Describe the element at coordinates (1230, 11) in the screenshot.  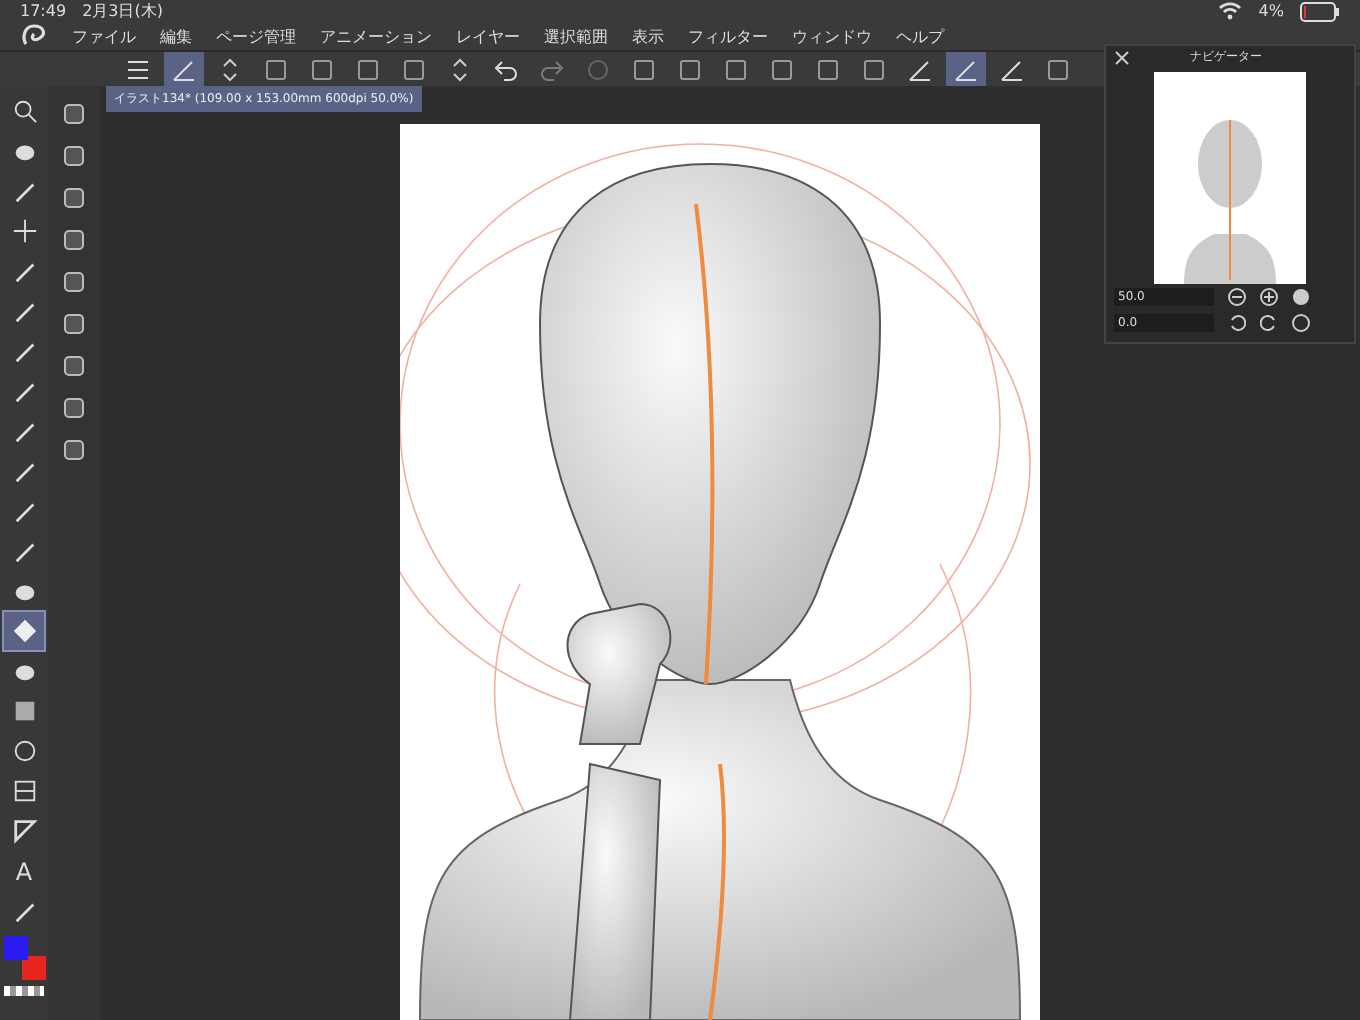
I see `wifi-icon` at that location.